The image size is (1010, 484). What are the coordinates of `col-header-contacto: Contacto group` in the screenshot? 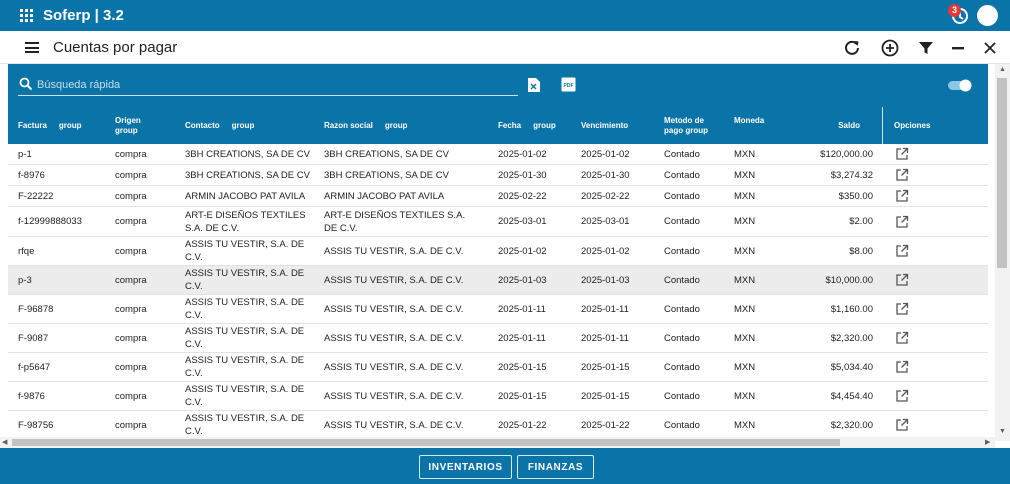 It's located at (219, 125).